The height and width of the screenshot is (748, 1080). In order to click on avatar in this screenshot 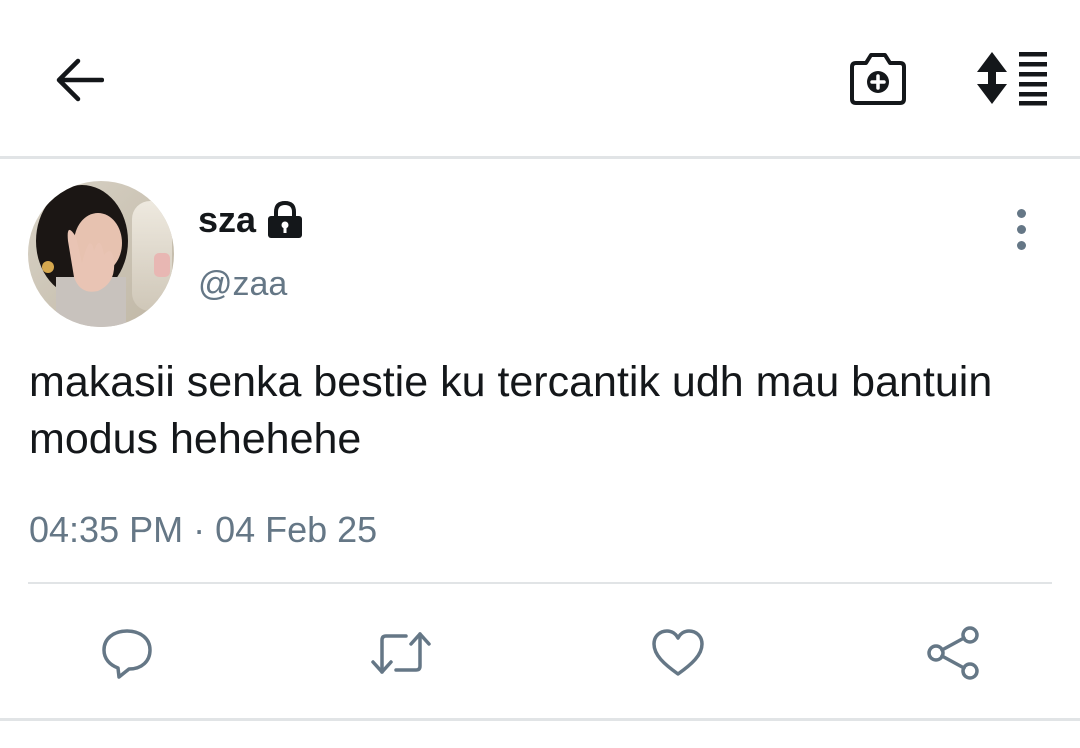, I will do `click(101, 254)`.